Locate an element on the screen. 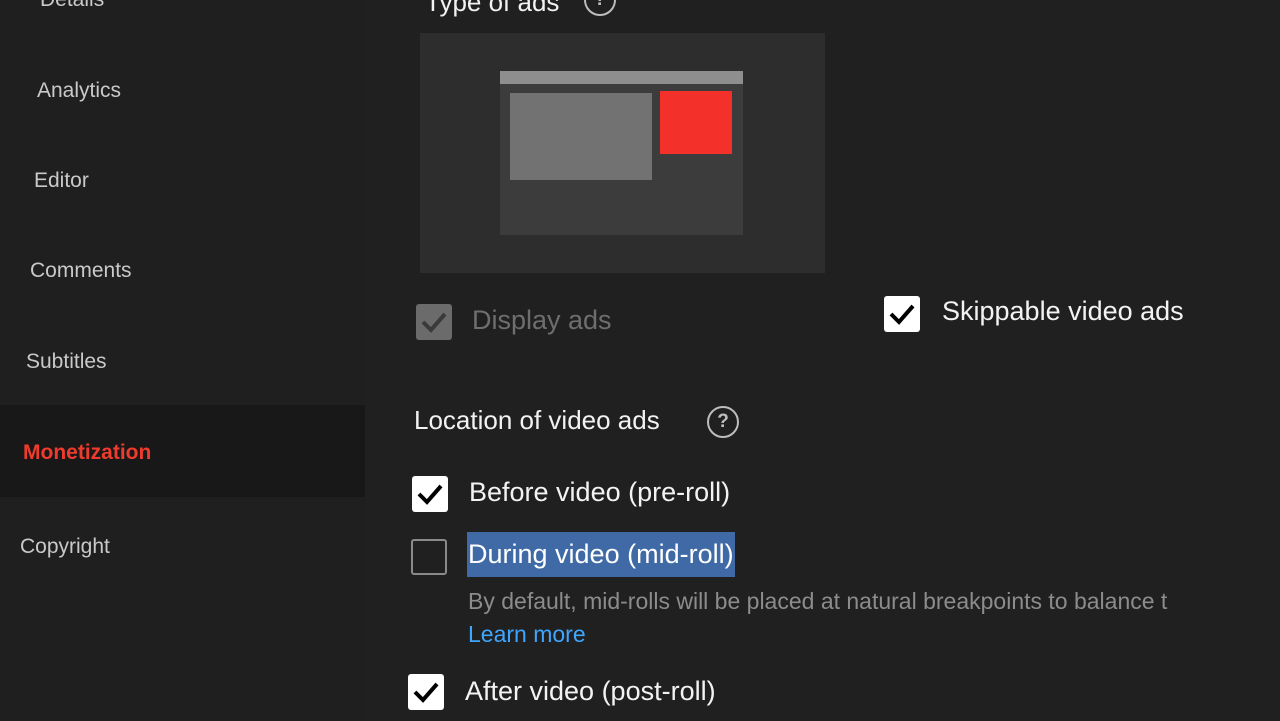 The height and width of the screenshot is (721, 1280). sidebar-item-monetization: Monetization is located at coordinates (87, 453).